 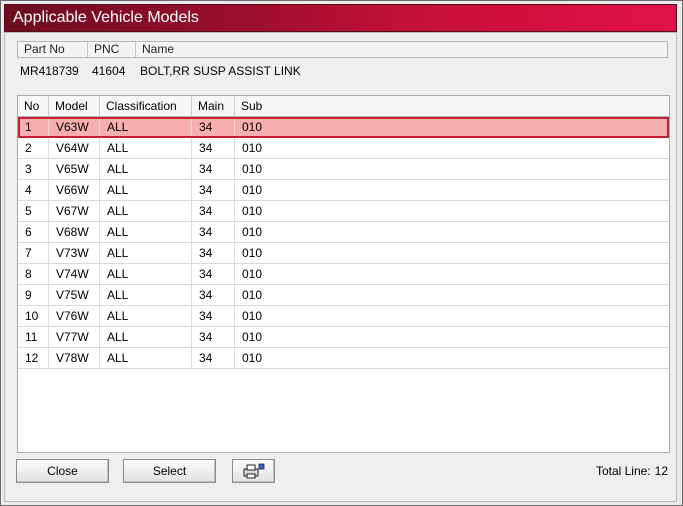 What do you see at coordinates (109, 71) in the screenshot?
I see `pnc-value: 41604` at bounding box center [109, 71].